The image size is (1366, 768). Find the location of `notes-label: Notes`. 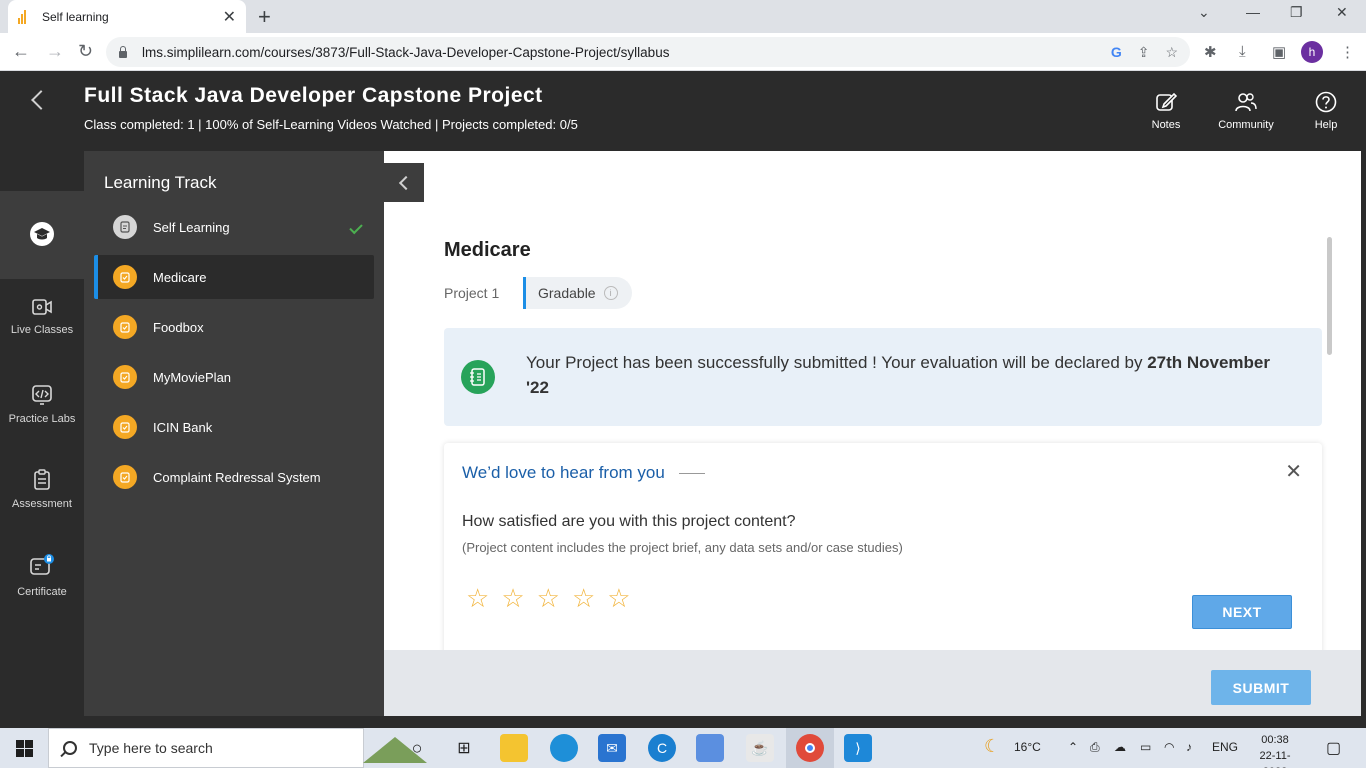

notes-label: Notes is located at coordinates (1166, 125).